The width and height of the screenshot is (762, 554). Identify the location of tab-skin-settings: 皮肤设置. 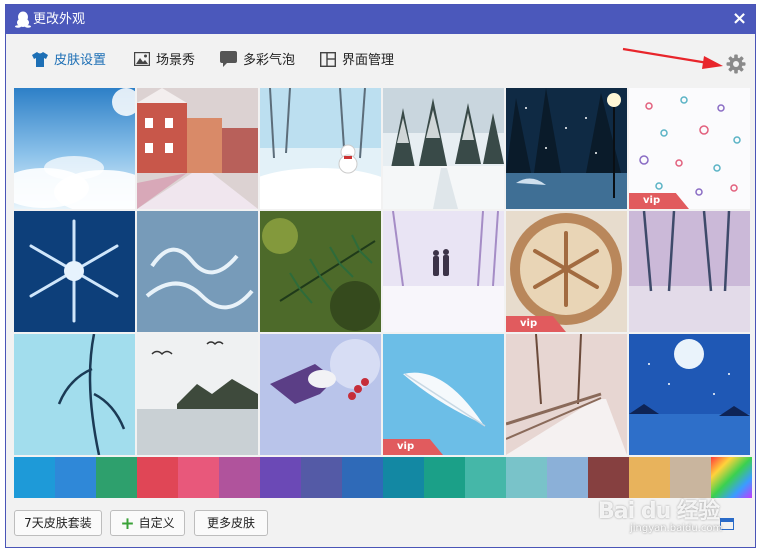
(69, 61).